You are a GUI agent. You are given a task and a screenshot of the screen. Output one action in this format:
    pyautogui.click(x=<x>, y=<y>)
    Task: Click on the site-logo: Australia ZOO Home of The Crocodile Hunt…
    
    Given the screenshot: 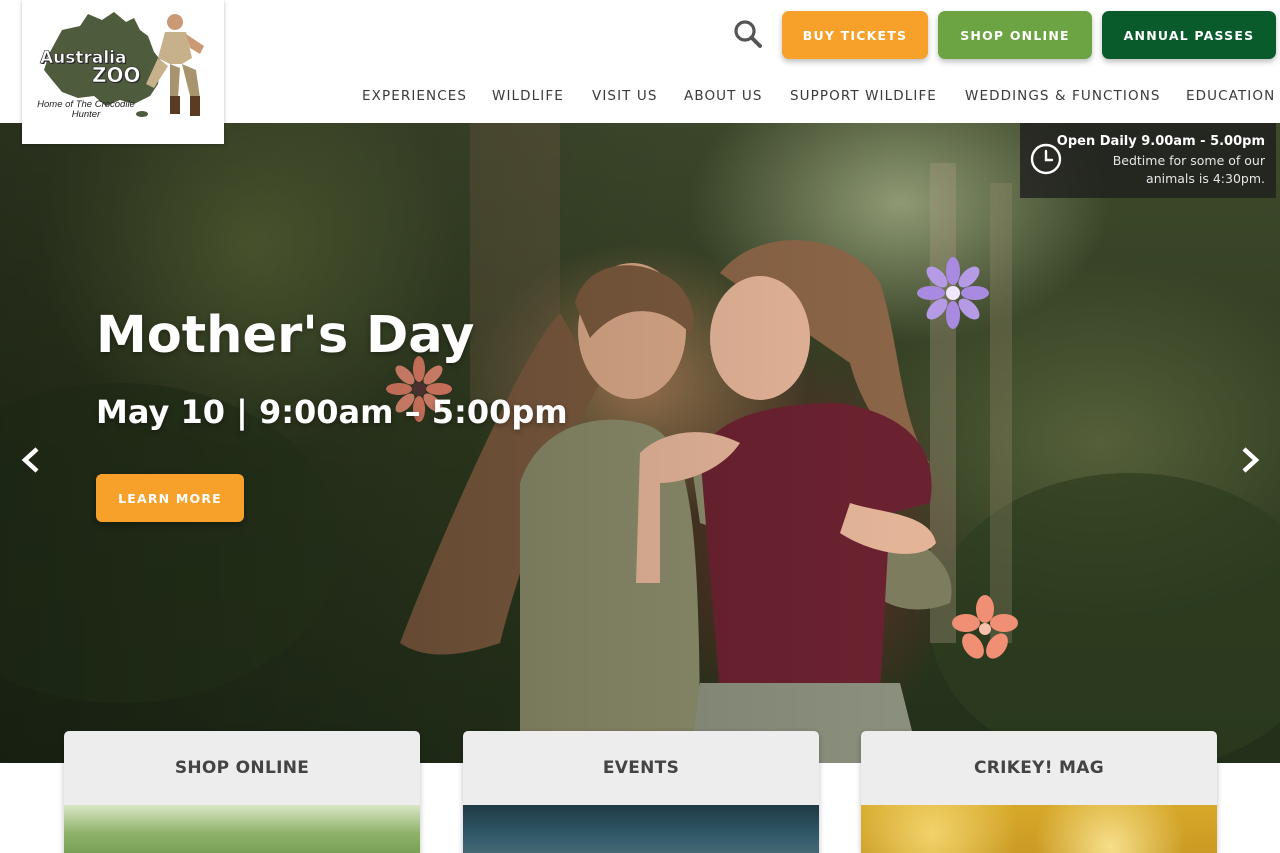 What is the action you would take?
    pyautogui.click(x=123, y=72)
    